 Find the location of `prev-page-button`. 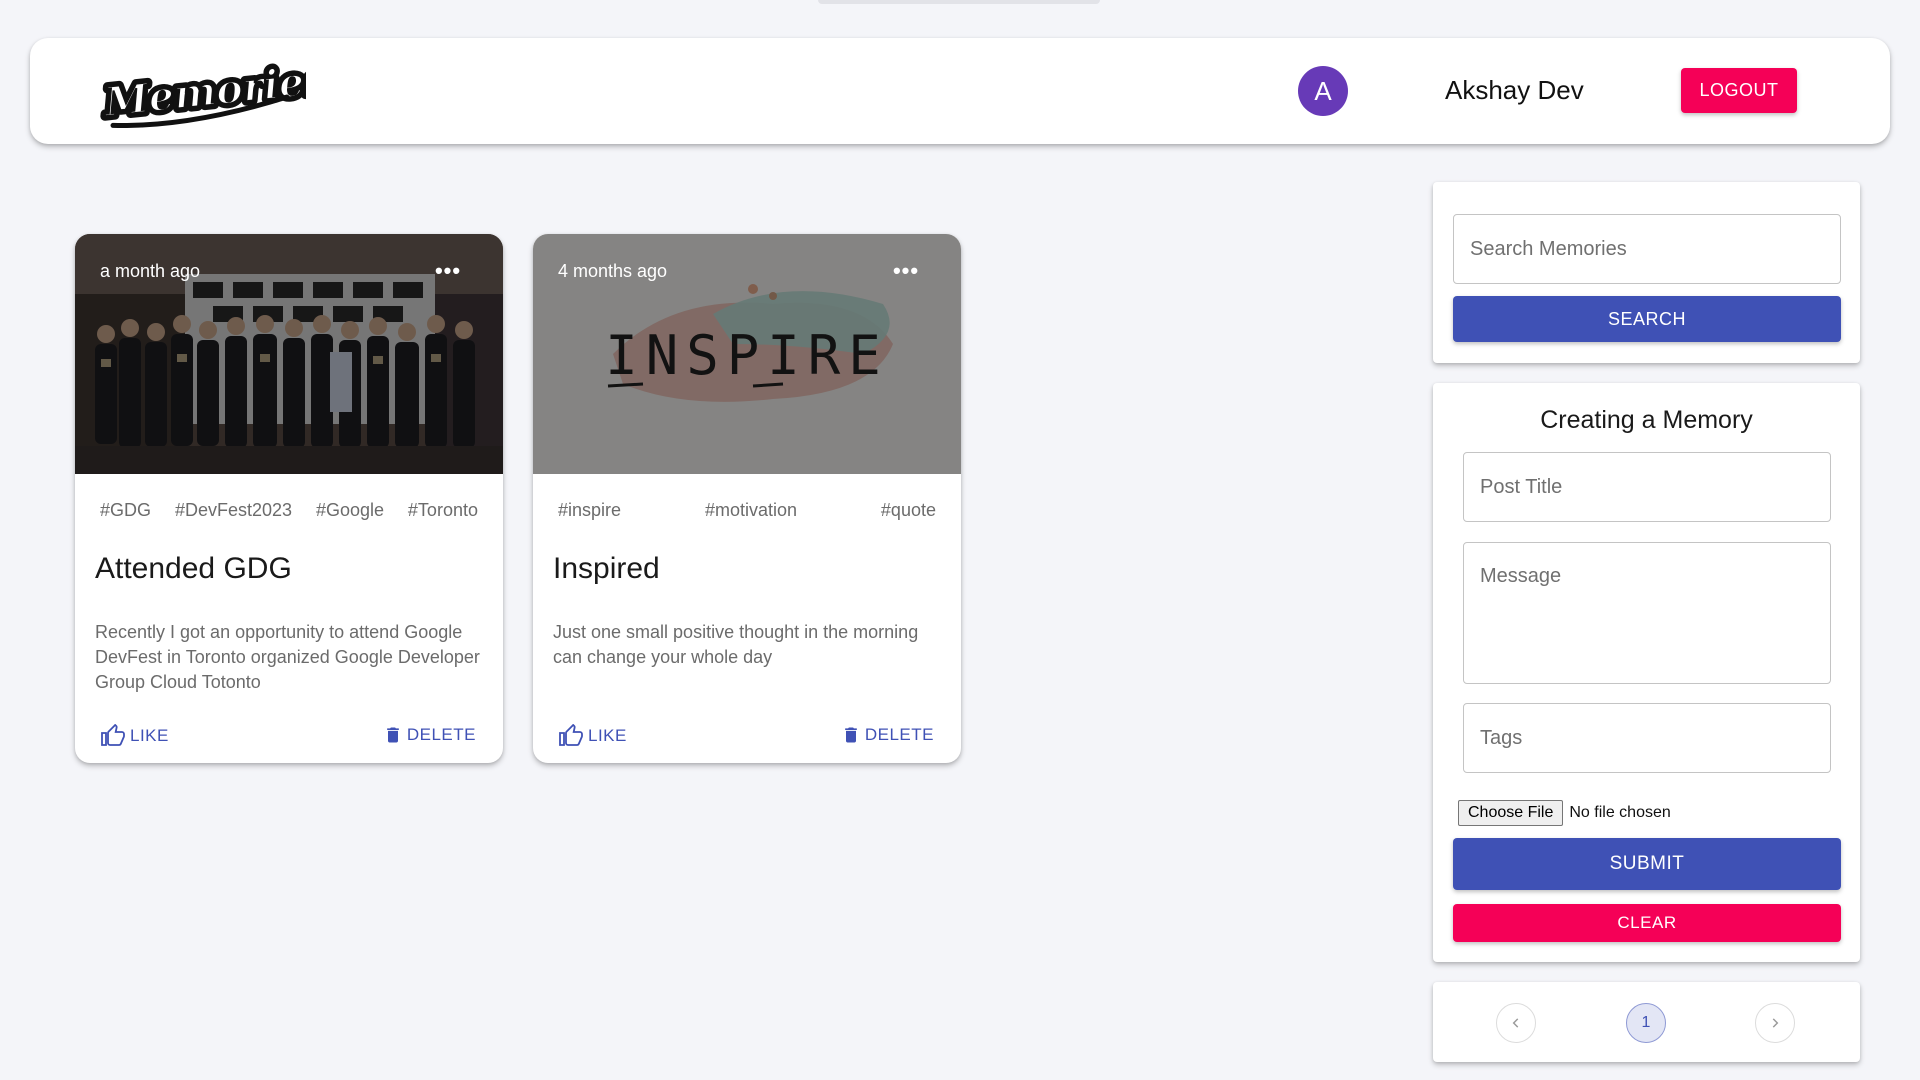

prev-page-button is located at coordinates (1516, 1023).